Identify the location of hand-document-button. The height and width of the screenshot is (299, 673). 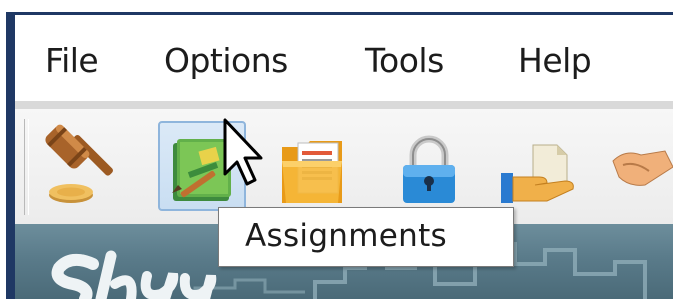
(539, 166).